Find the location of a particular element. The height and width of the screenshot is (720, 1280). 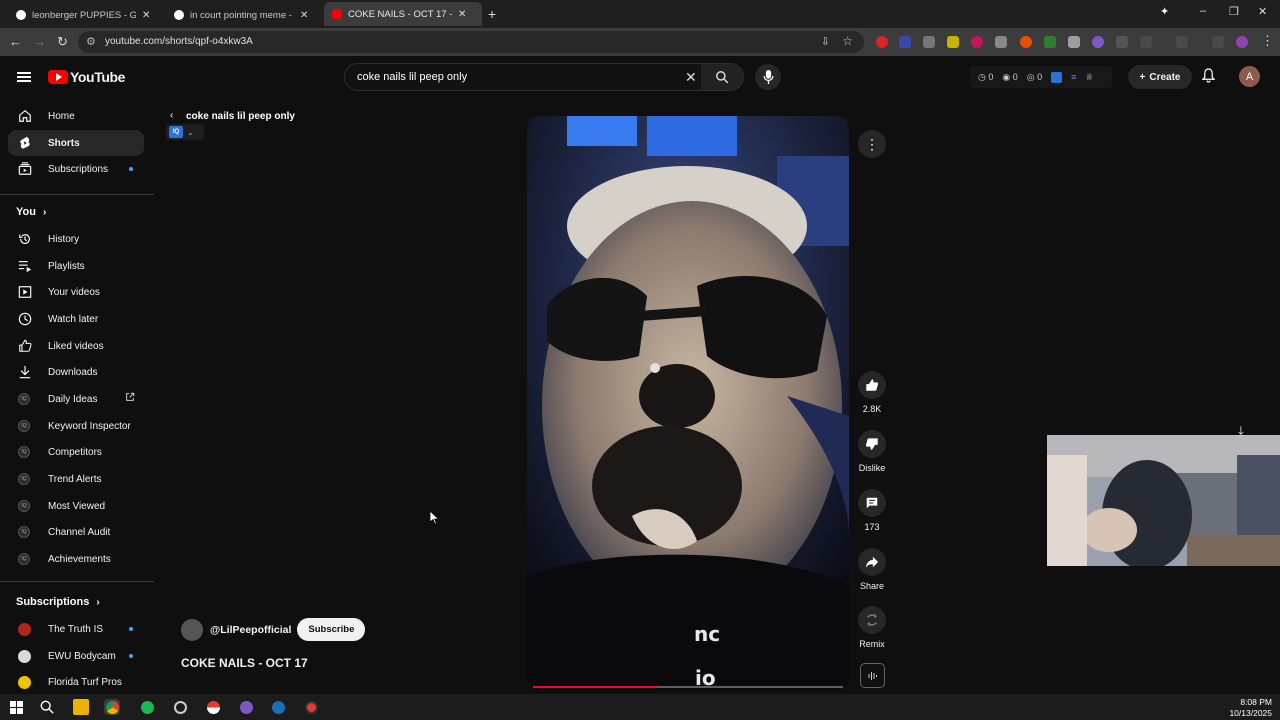

sidebar-item-your-videos: Your videos is located at coordinates (76, 292).